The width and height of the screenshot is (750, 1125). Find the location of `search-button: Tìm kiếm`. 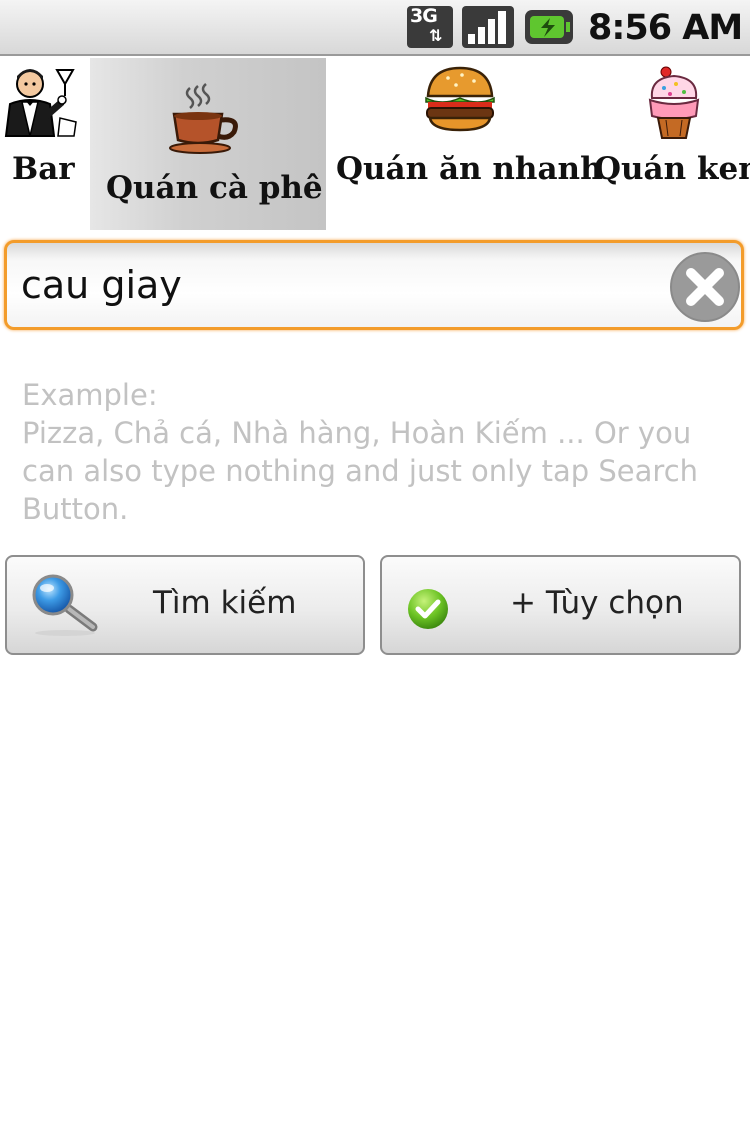

search-button: Tìm kiếm is located at coordinates (185, 605).